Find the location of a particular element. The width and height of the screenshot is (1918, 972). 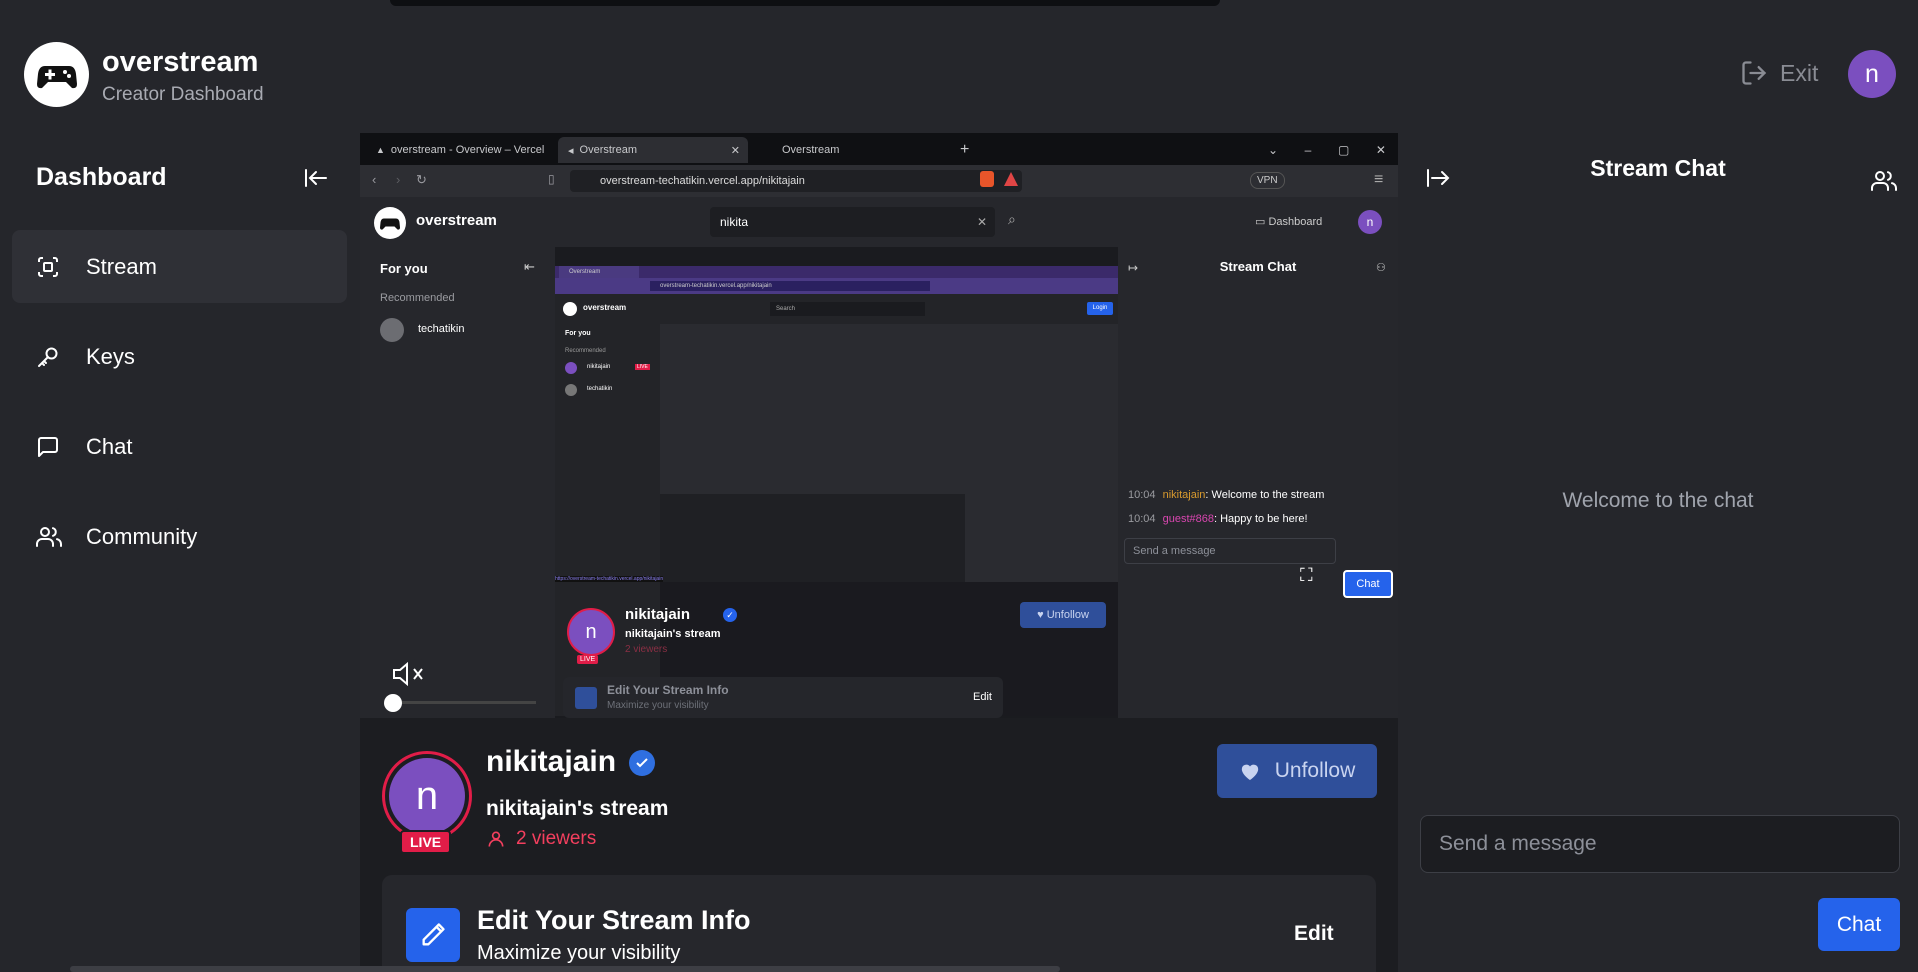

reload-icon: ↻ is located at coordinates (421, 180).